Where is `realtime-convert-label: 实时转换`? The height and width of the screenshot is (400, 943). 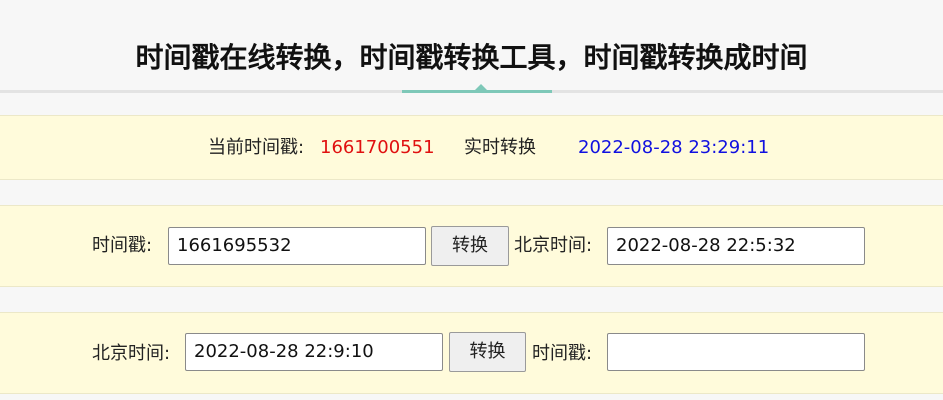
realtime-convert-label: 实时转换 is located at coordinates (500, 147).